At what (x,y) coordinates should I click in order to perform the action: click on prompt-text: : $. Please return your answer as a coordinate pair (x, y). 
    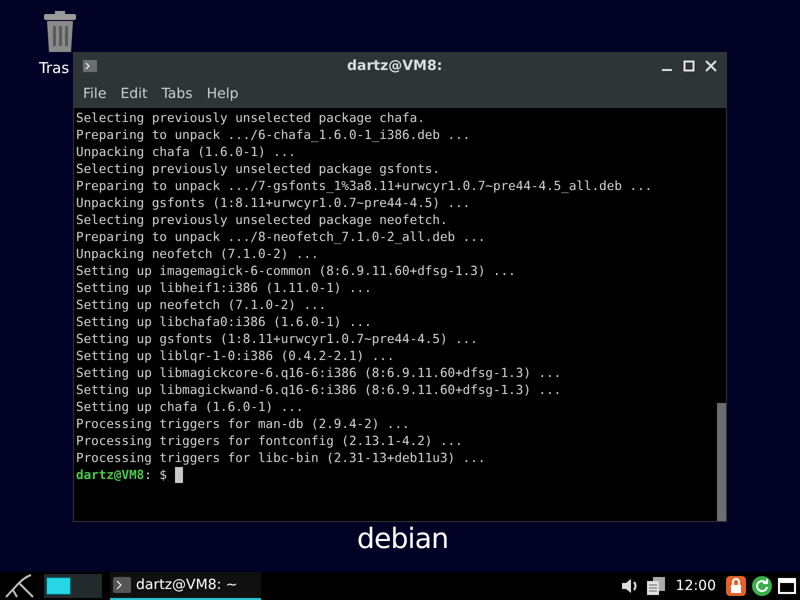
    Looking at the image, I should click on (155, 474).